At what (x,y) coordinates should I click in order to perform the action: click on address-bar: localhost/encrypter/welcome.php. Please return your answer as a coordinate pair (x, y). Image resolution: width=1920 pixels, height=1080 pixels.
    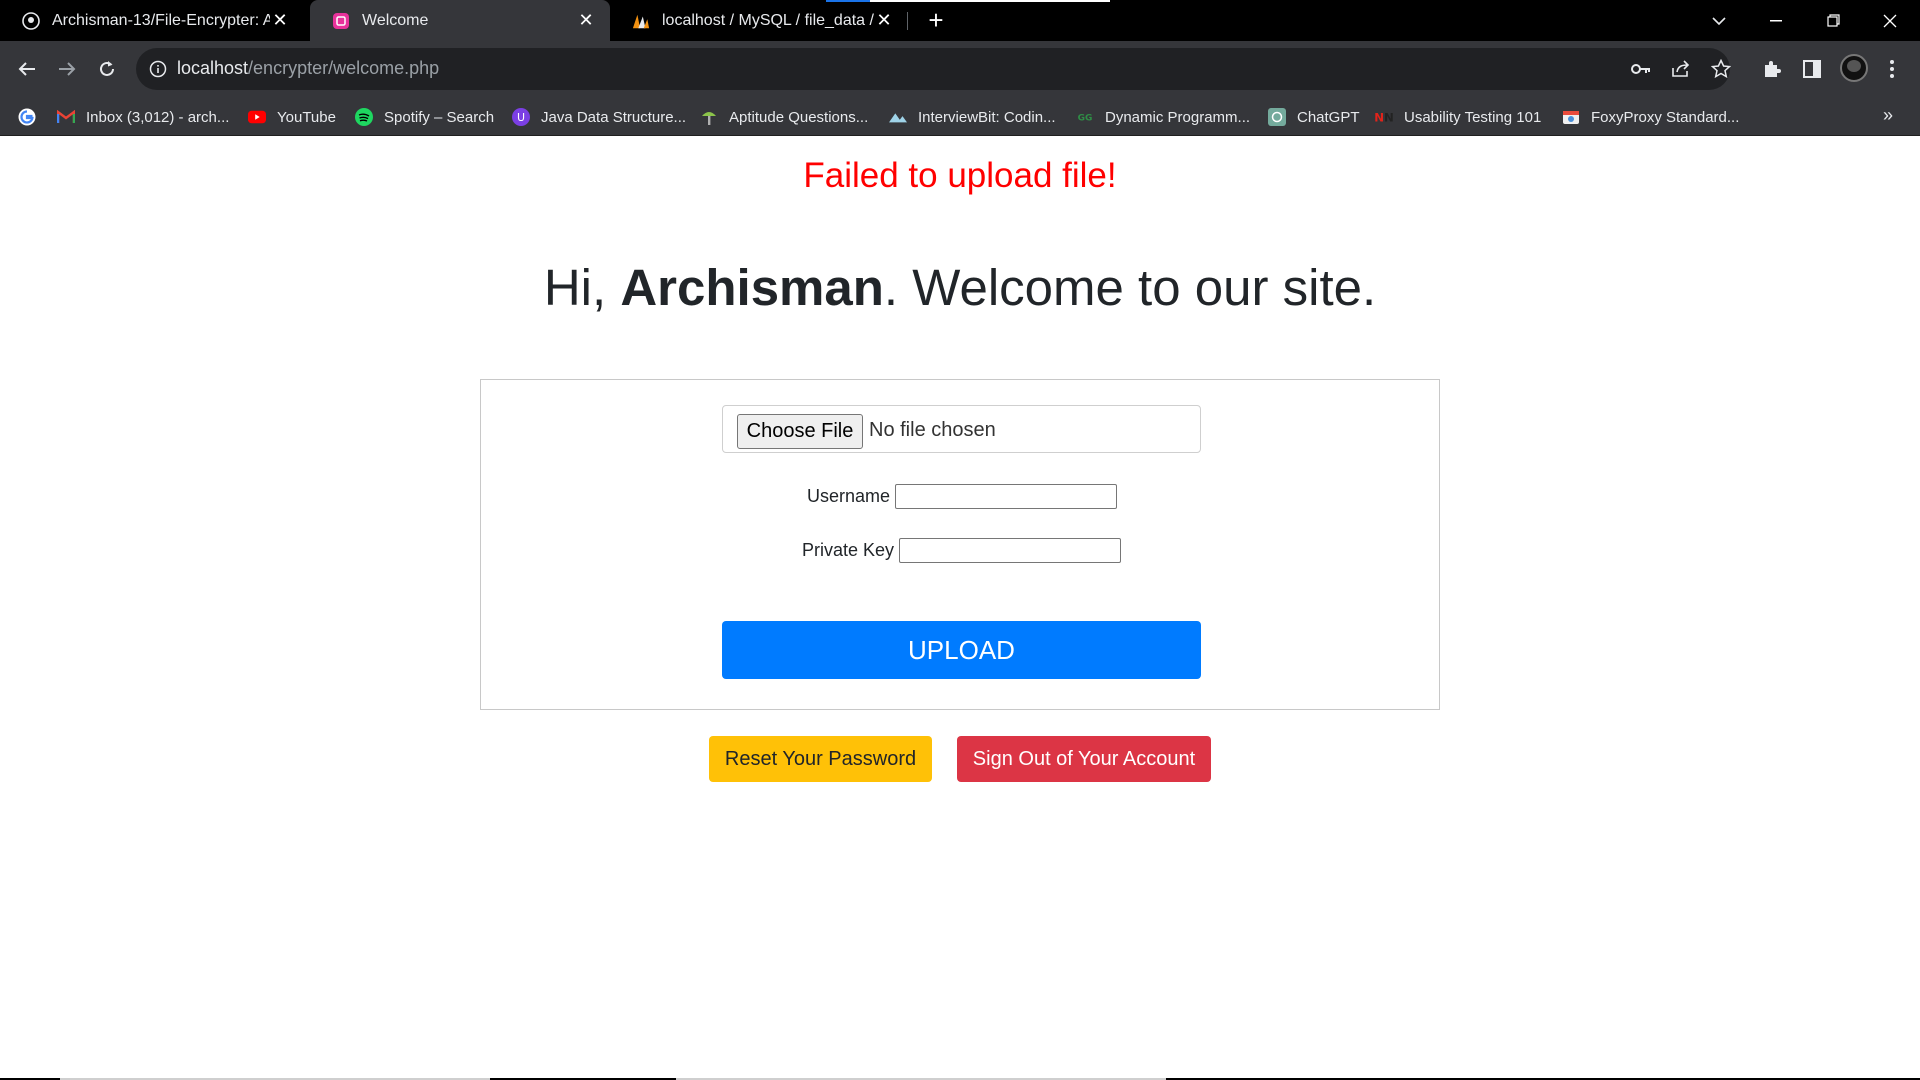
    Looking at the image, I should click on (934, 69).